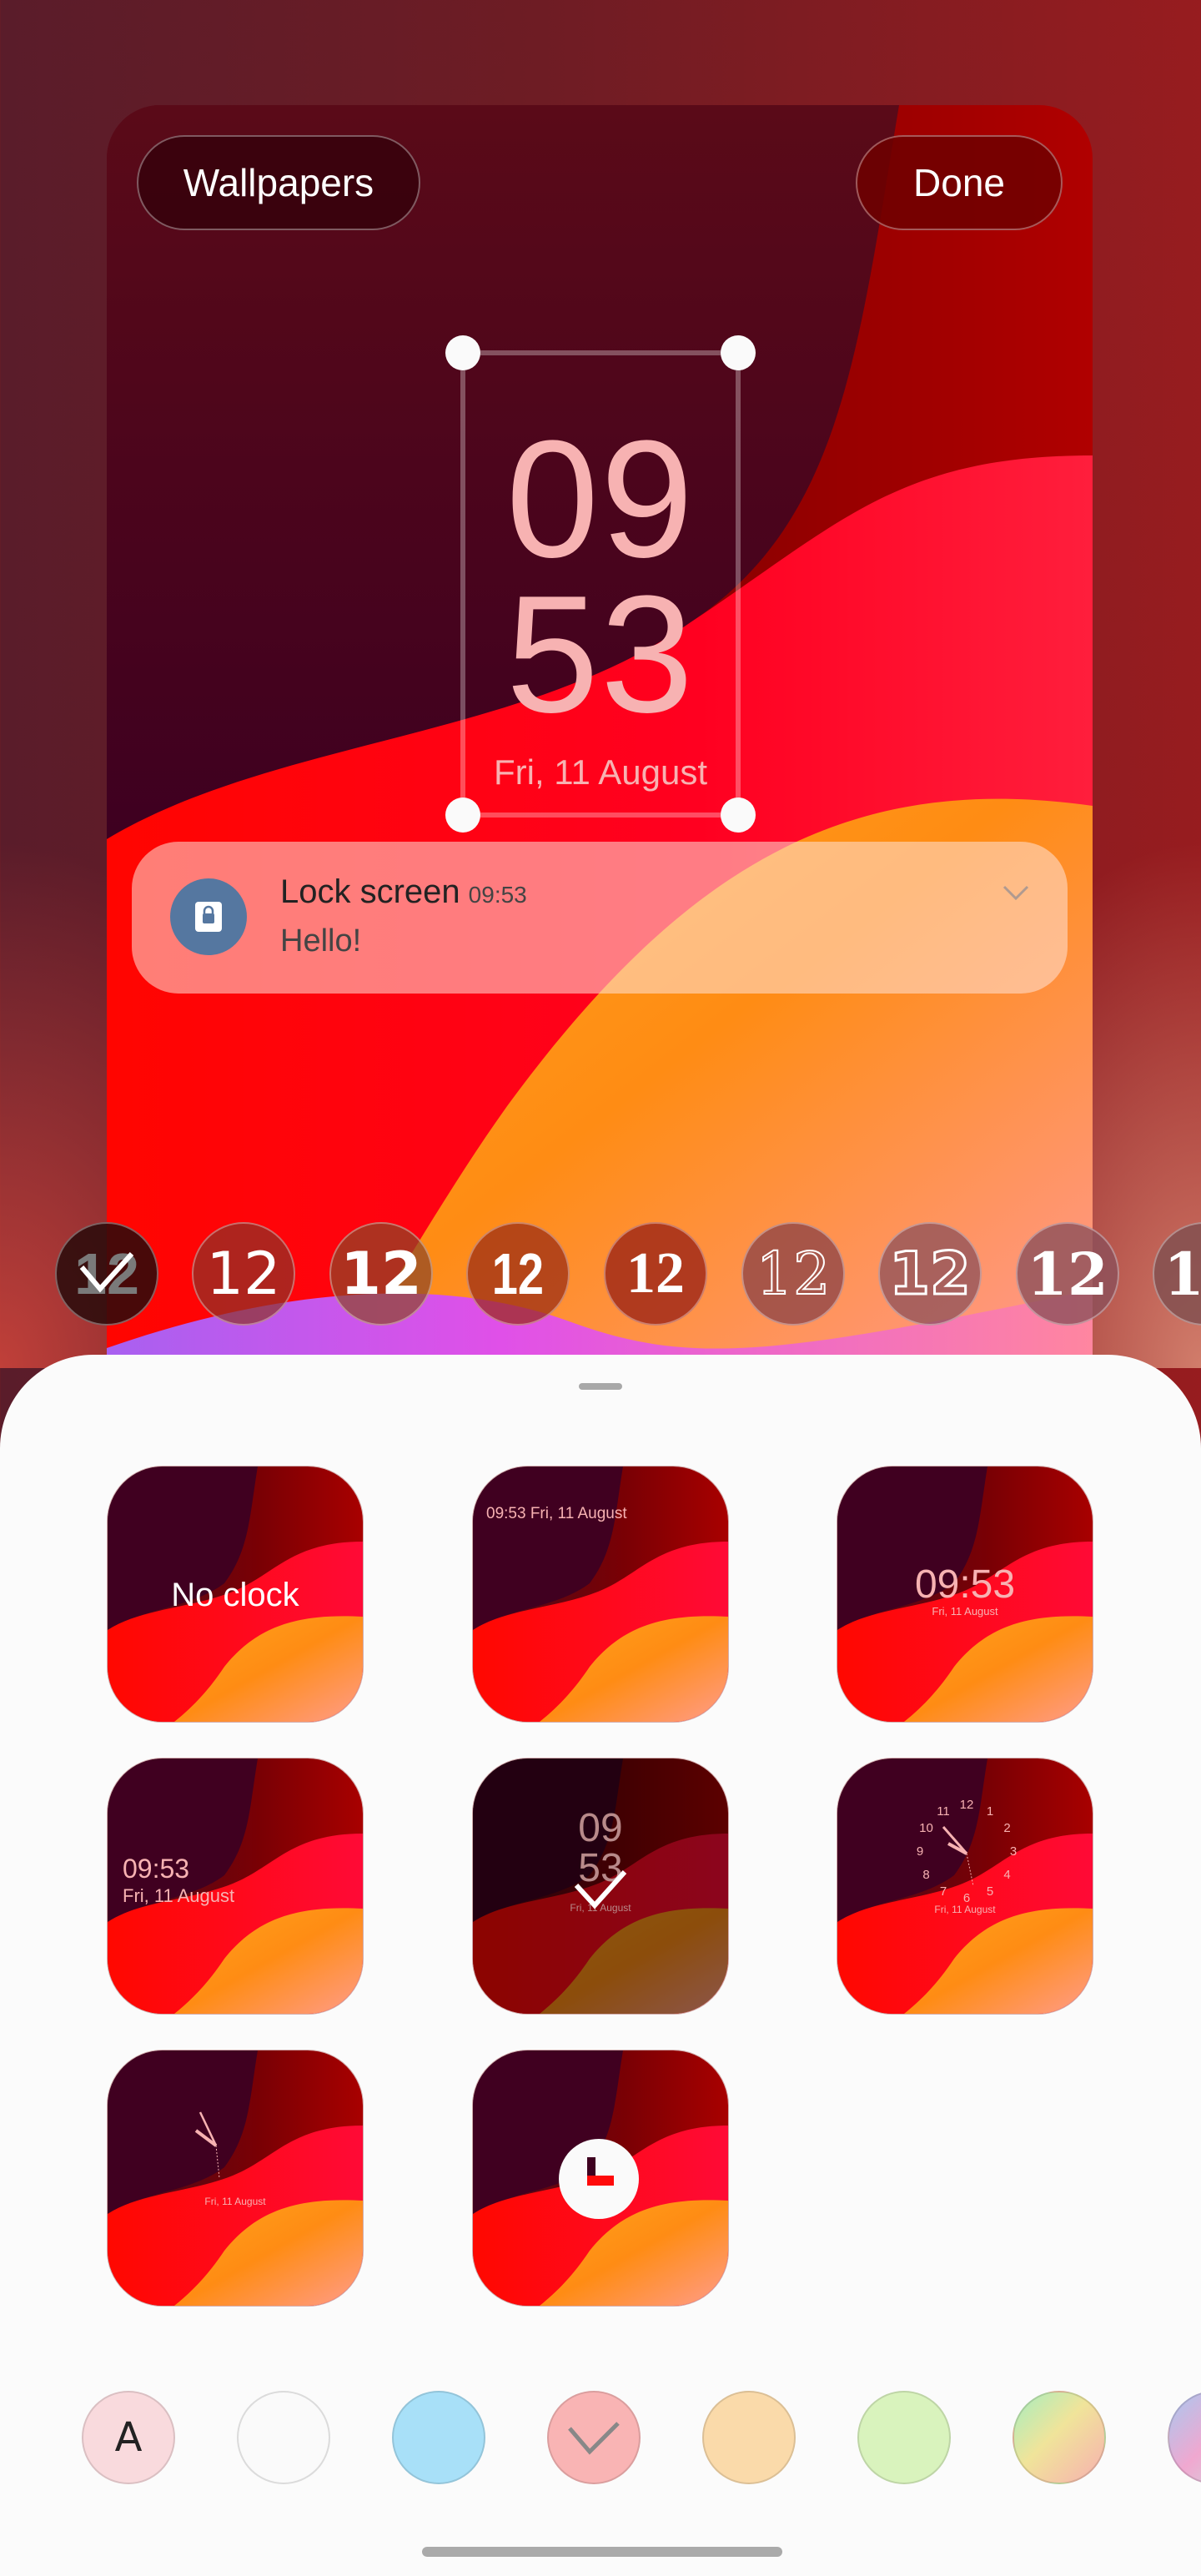  Describe the element at coordinates (463, 352) in the screenshot. I see `resize-handle-top-left` at that location.